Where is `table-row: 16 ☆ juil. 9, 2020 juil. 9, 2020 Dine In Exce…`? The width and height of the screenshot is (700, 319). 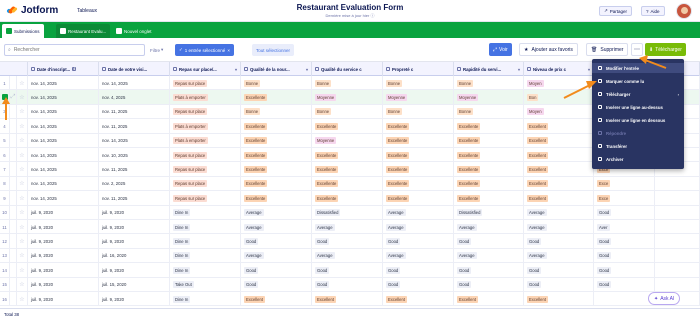 table-row: 16 ☆ juil. 9, 2020 juil. 9, 2020 Dine In Exce… is located at coordinates (350, 299).